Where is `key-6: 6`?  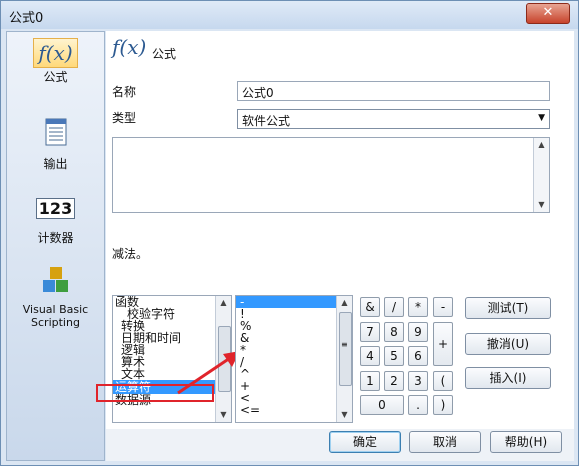
key-6: 6 is located at coordinates (418, 356).